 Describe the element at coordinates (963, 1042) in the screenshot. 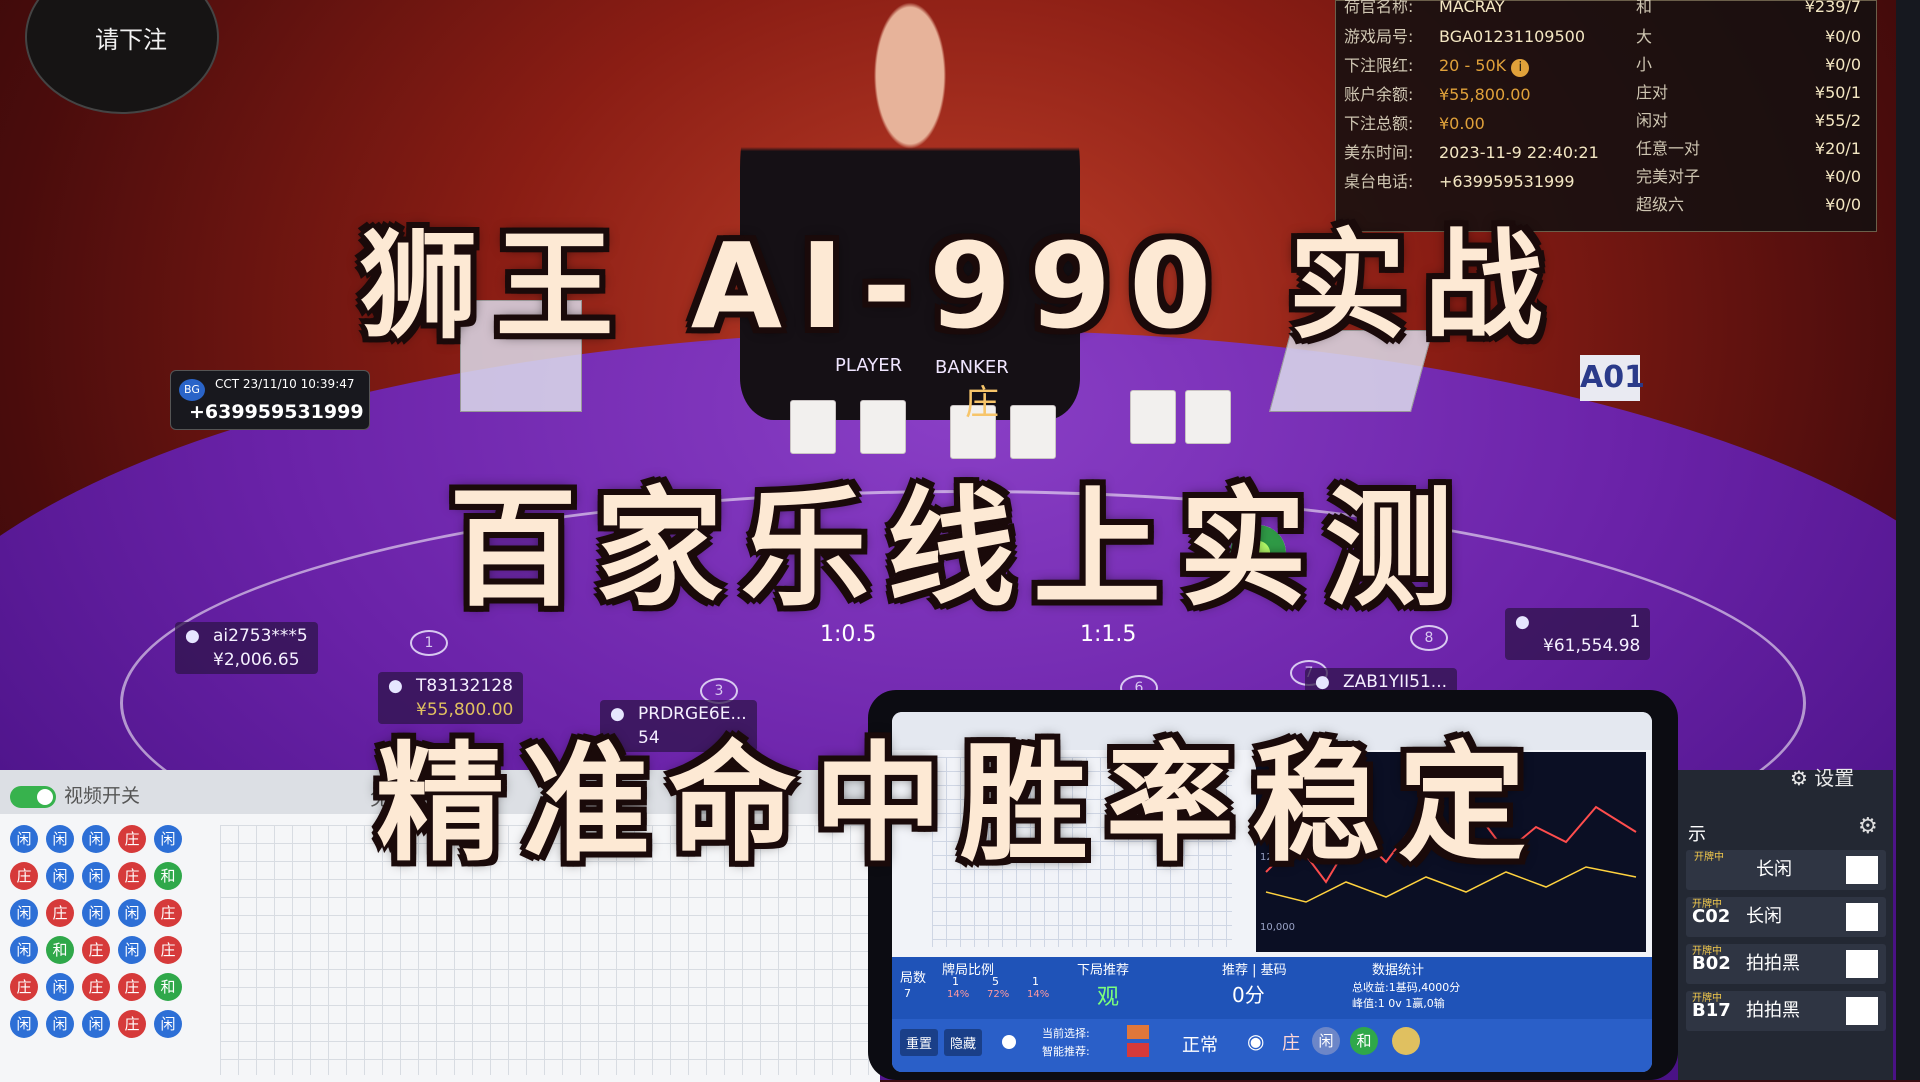

I see `hide-button: 隐藏` at that location.